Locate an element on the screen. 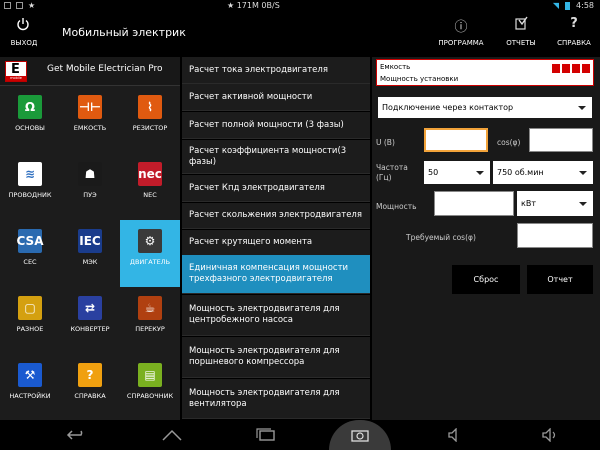 The image size is (600, 450). cos-phi-input-field is located at coordinates (561, 141).